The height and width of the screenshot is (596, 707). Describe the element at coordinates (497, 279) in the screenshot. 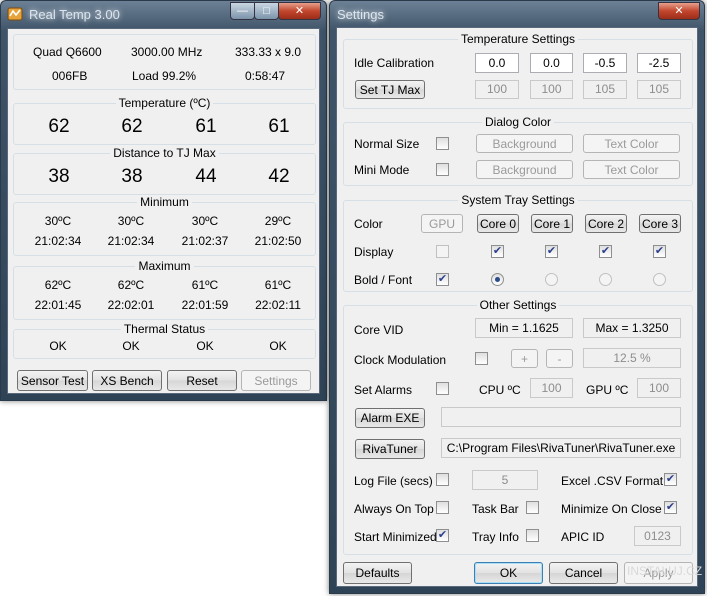

I see `font-radio-core0` at that location.